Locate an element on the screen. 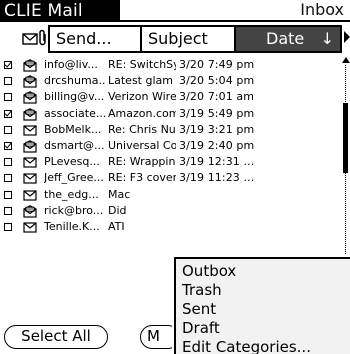 This screenshot has height=354, width=350. category-selector: Inbox is located at coordinates (322, 10).